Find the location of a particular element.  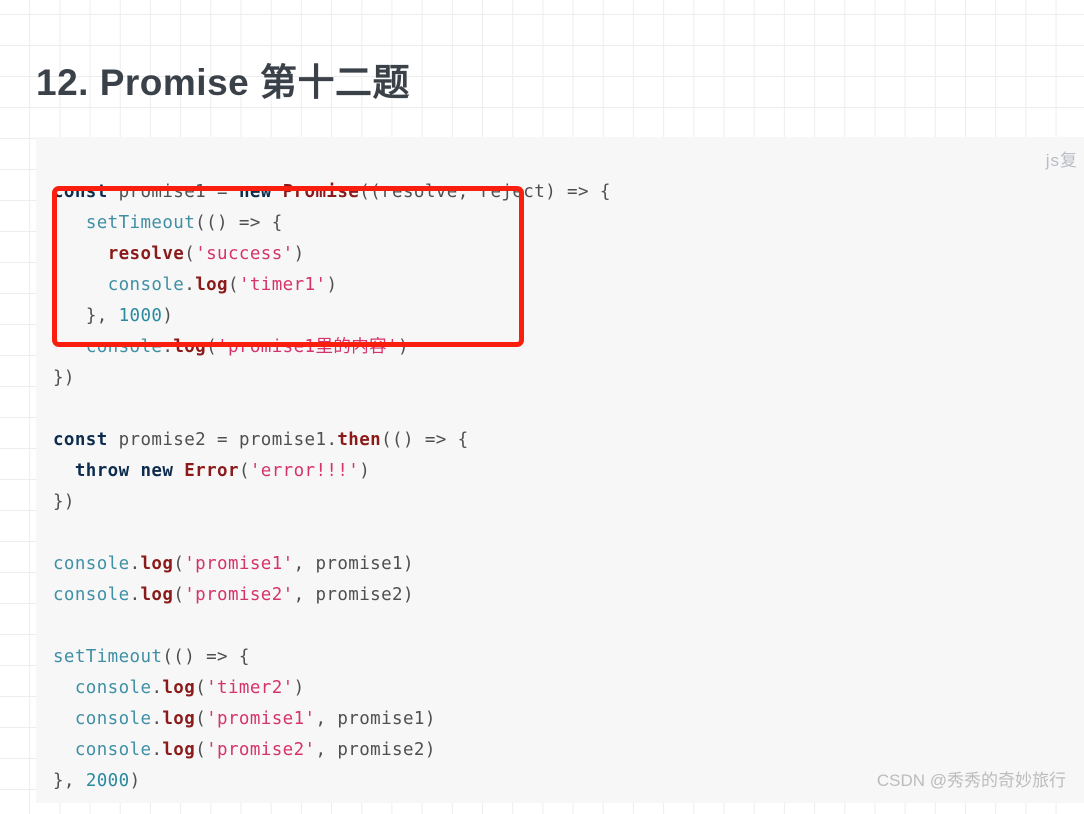

token-param-resolve: resolve is located at coordinates (419, 191).